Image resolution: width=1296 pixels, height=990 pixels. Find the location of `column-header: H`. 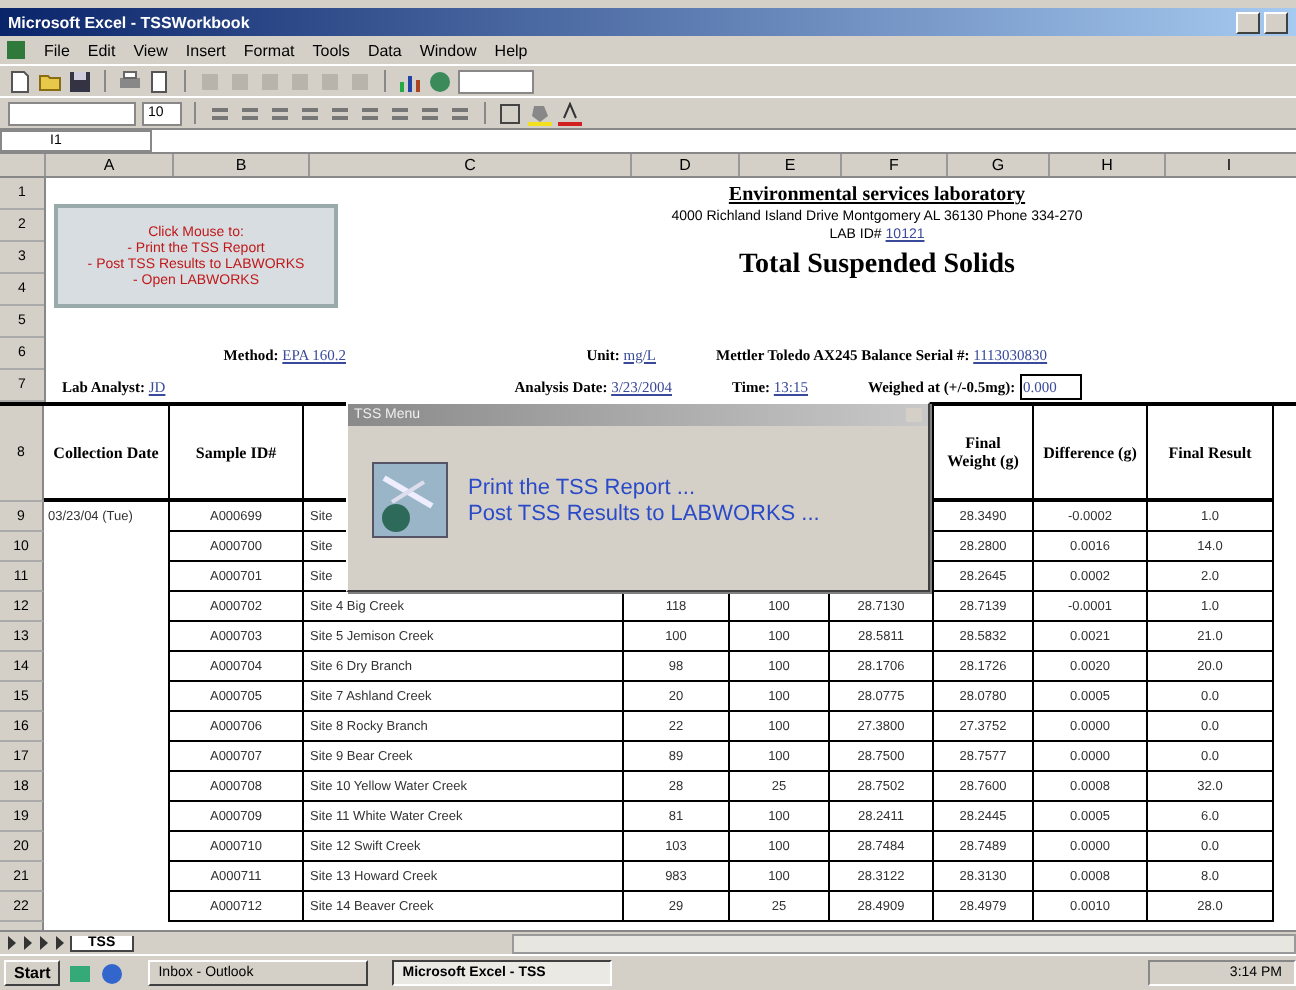

column-header: H is located at coordinates (1106, 165).